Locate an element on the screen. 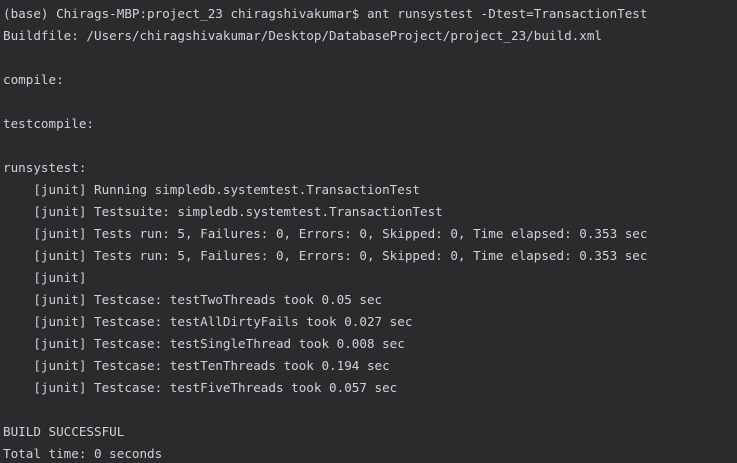  terminal-line-build-status: BUILD SUCCESSFUL is located at coordinates (64, 431).